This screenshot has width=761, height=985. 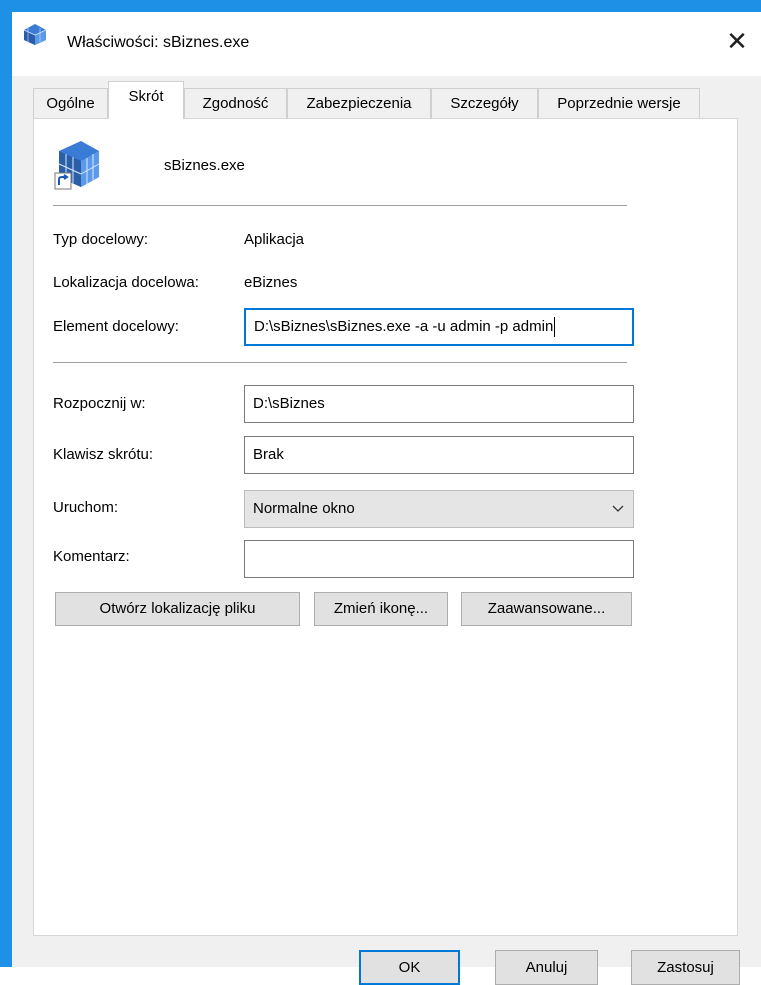 What do you see at coordinates (271, 282) in the screenshot?
I see `target-location-value: eBiznes` at bounding box center [271, 282].